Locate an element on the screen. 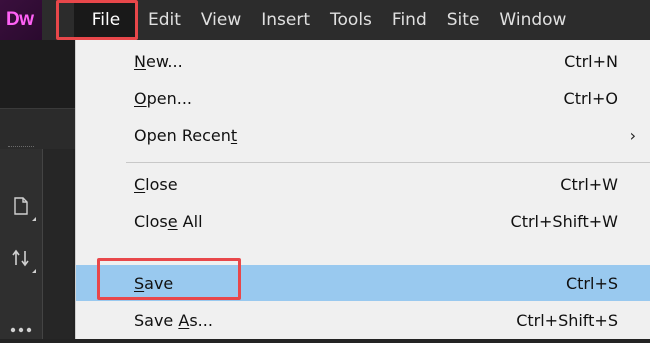 The image size is (650, 343). menu-item-shortcut: Ctrl+N is located at coordinates (591, 61).